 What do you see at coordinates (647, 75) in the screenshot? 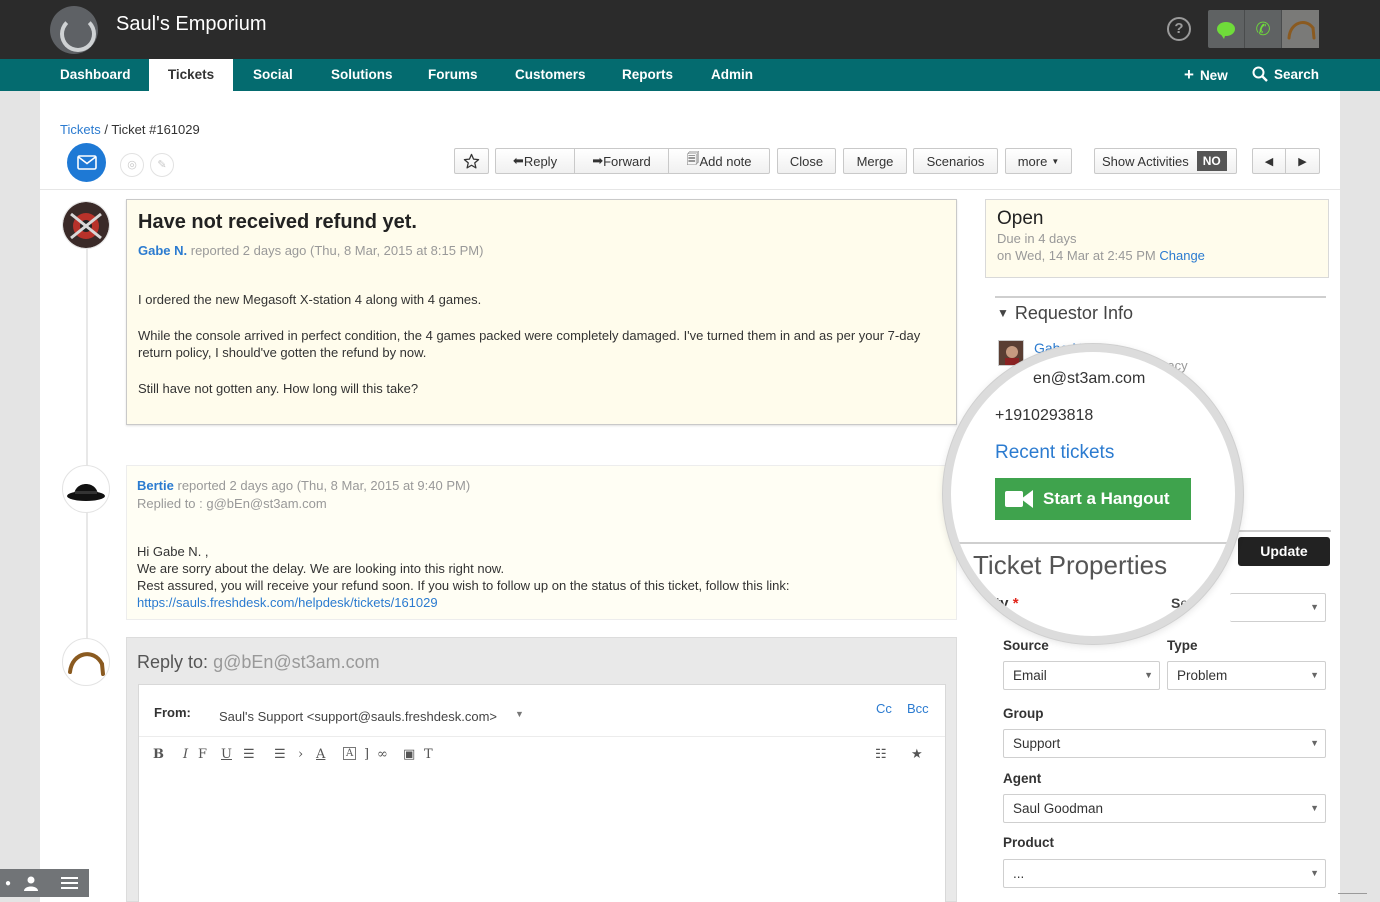
I see `nav-reports: Reports` at bounding box center [647, 75].